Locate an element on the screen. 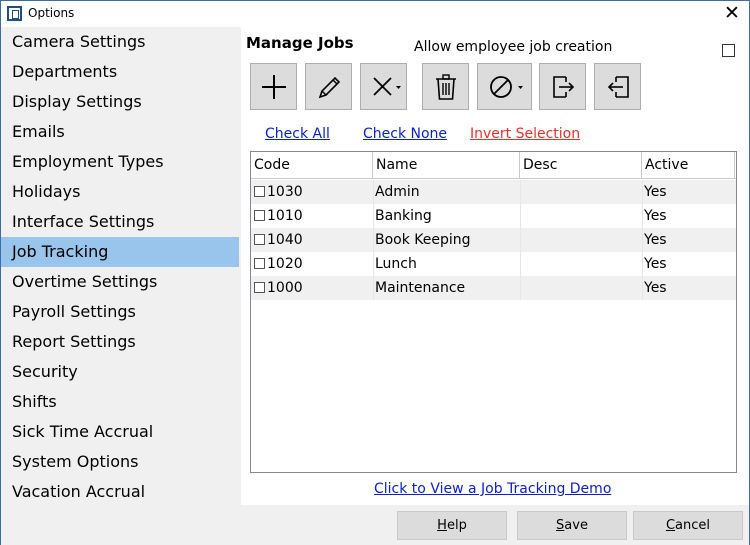  job-name: Banking is located at coordinates (403, 216).